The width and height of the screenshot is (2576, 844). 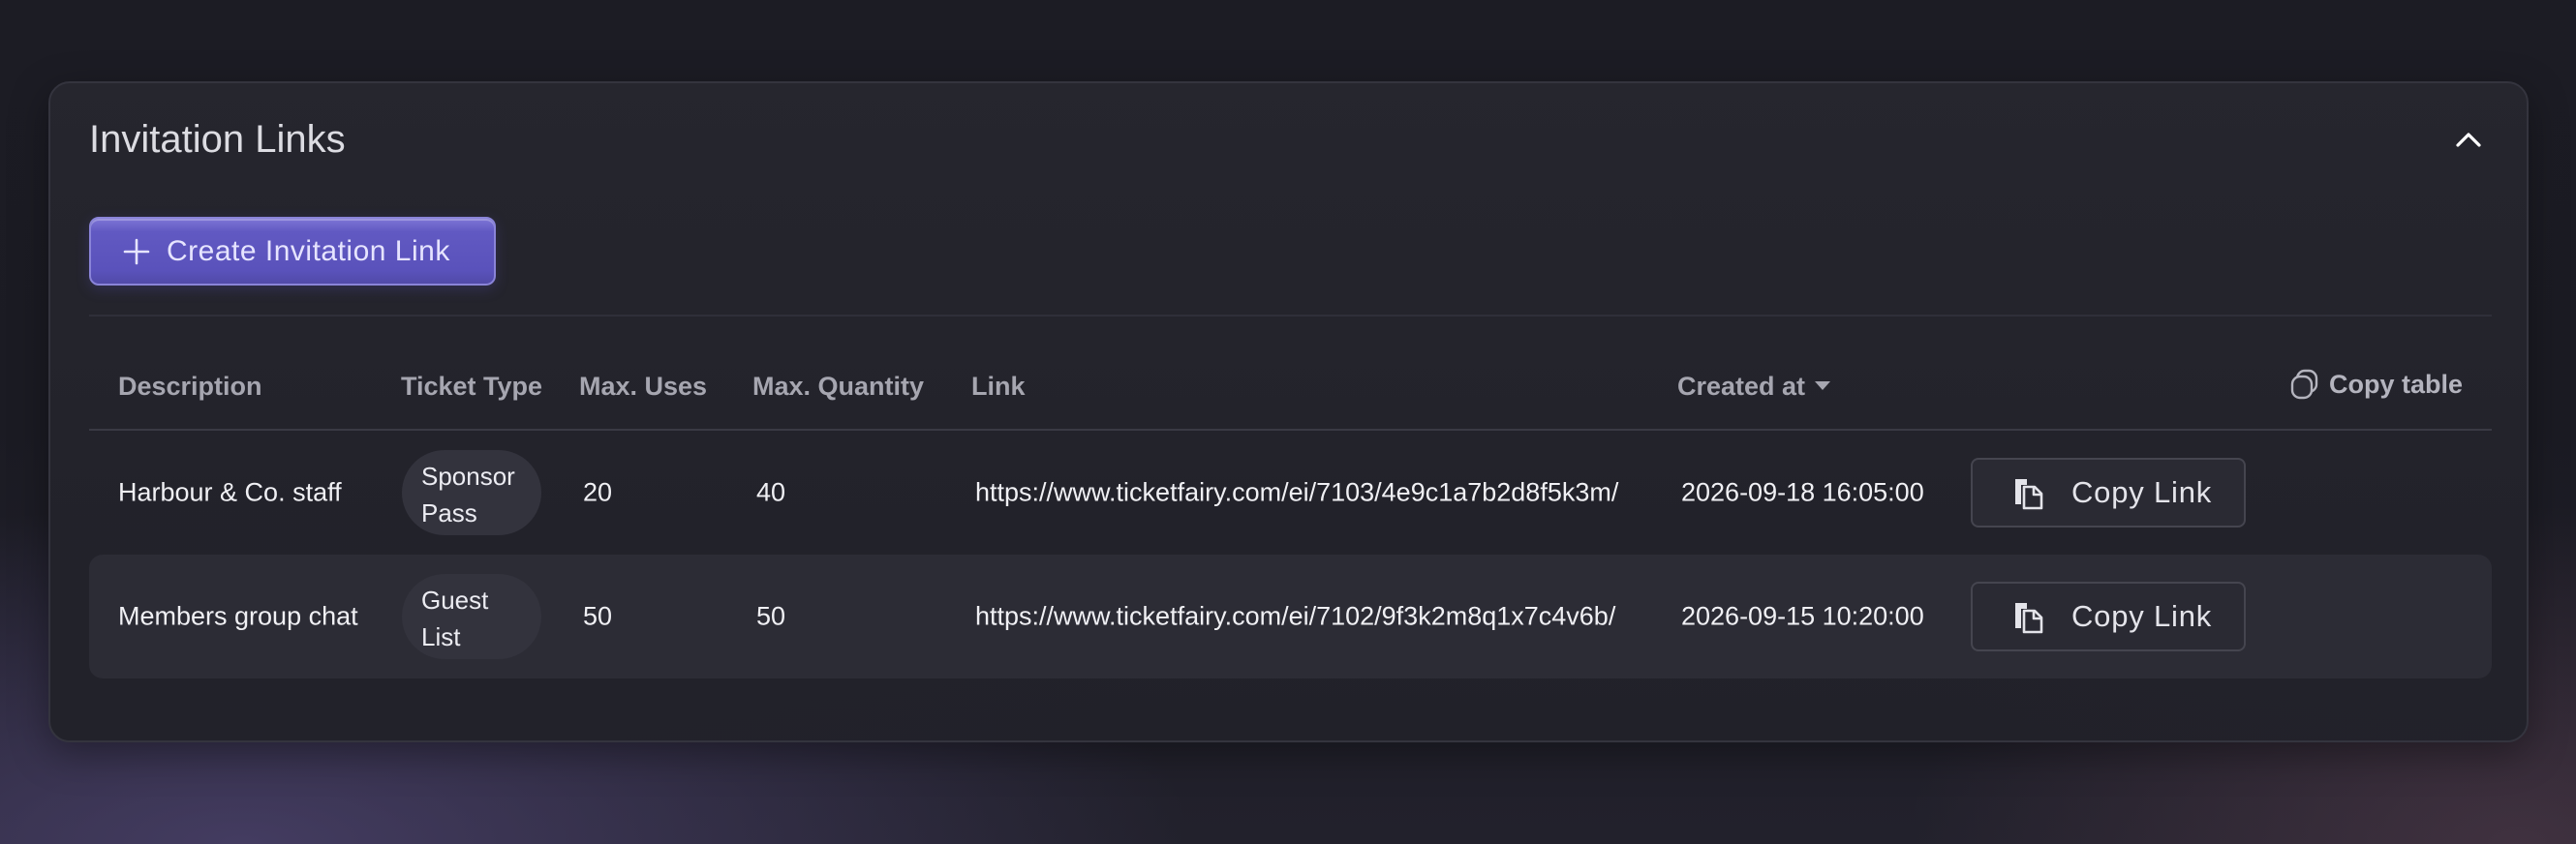 I want to click on header-created-at: Created at, so click(x=1754, y=387).